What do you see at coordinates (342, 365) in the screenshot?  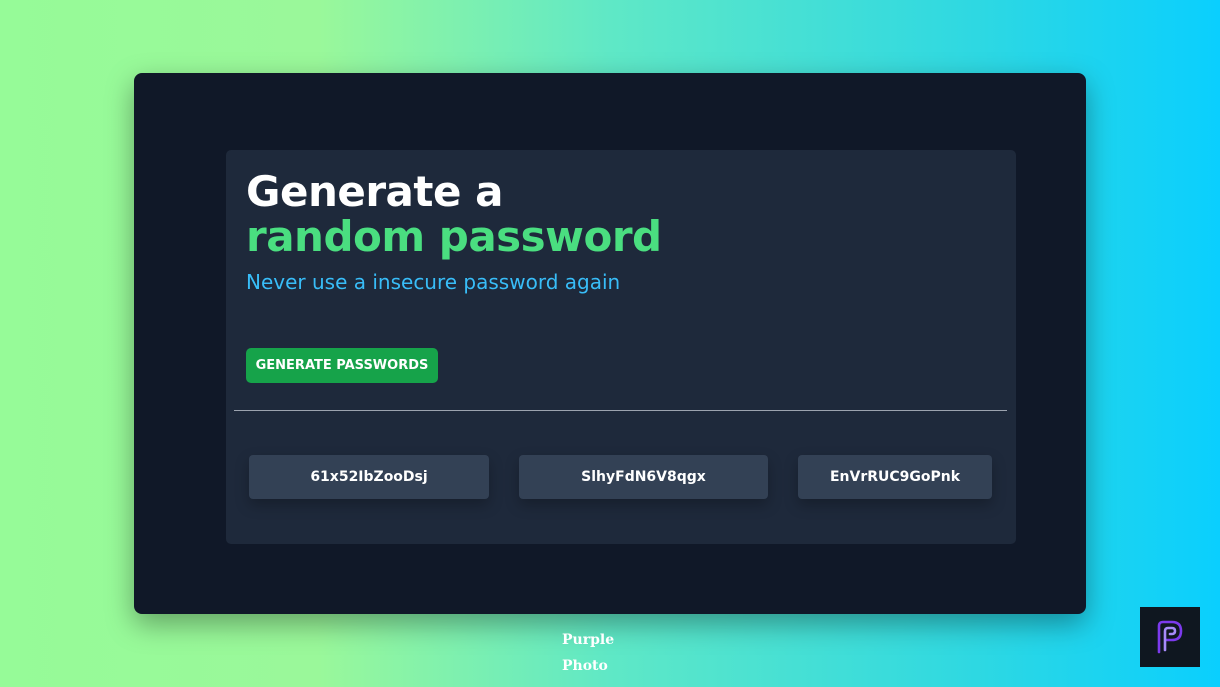 I see `generate-passwords-button: GENERATE PASSWORDS` at bounding box center [342, 365].